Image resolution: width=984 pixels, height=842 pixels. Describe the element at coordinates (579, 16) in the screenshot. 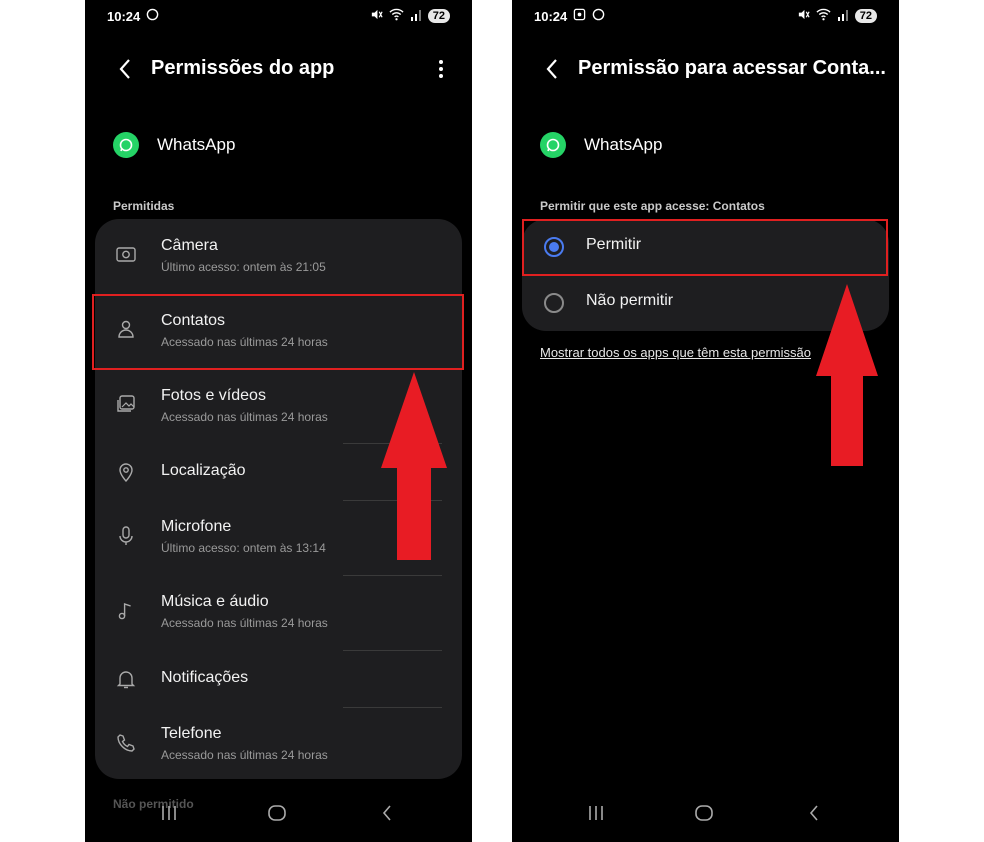

I see `screenshot-notification-icon` at that location.